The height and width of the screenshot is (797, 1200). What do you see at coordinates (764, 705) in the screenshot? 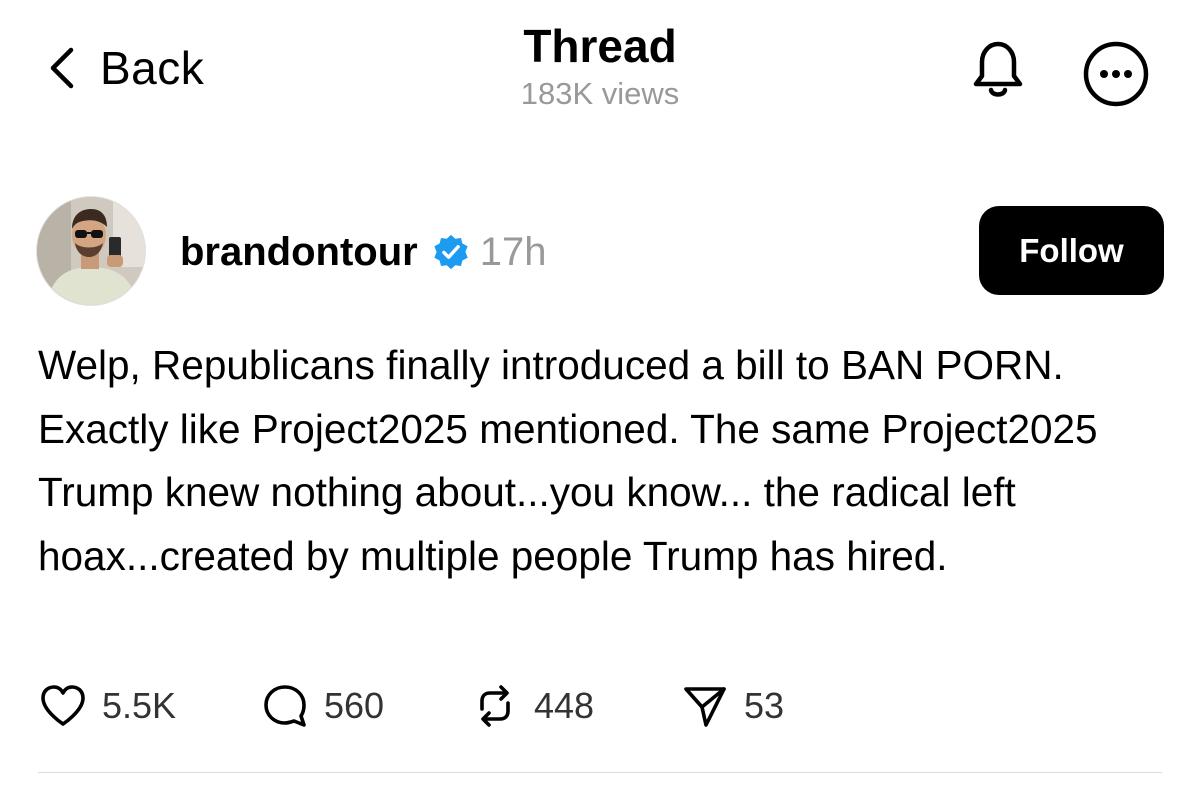
I see `share-count: 53` at bounding box center [764, 705].